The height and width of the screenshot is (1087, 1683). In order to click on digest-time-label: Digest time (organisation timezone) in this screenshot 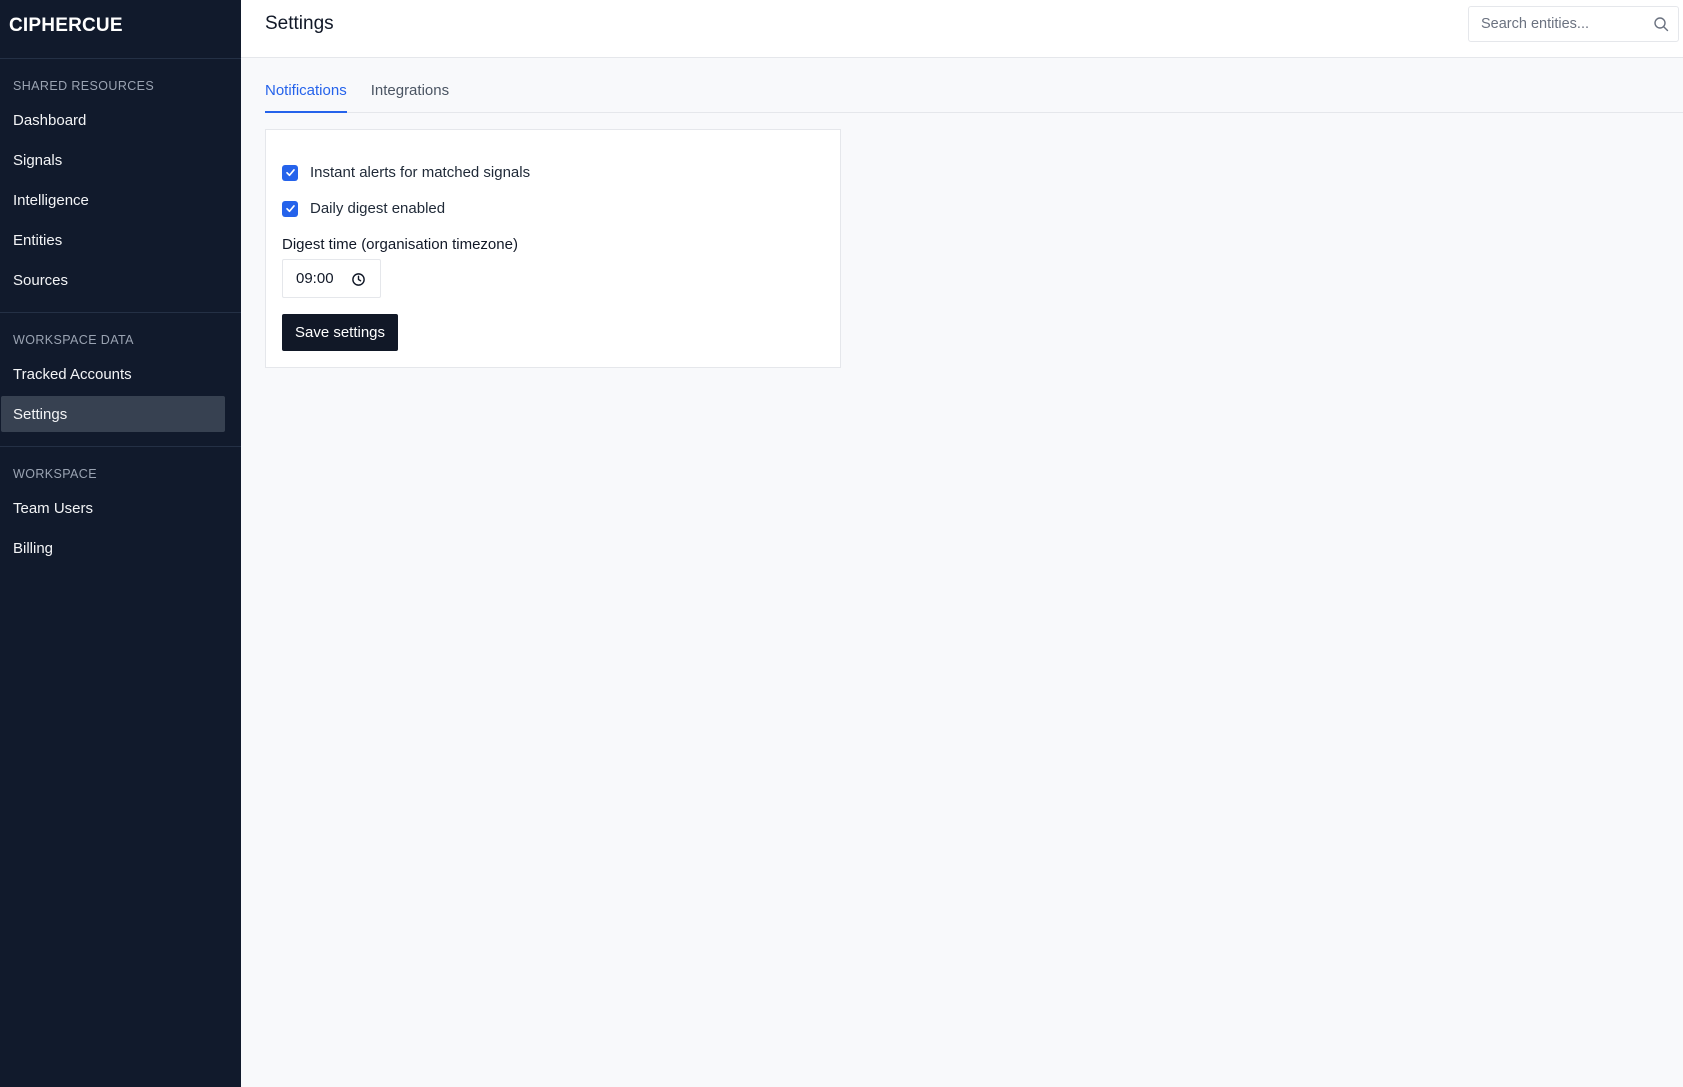, I will do `click(400, 244)`.